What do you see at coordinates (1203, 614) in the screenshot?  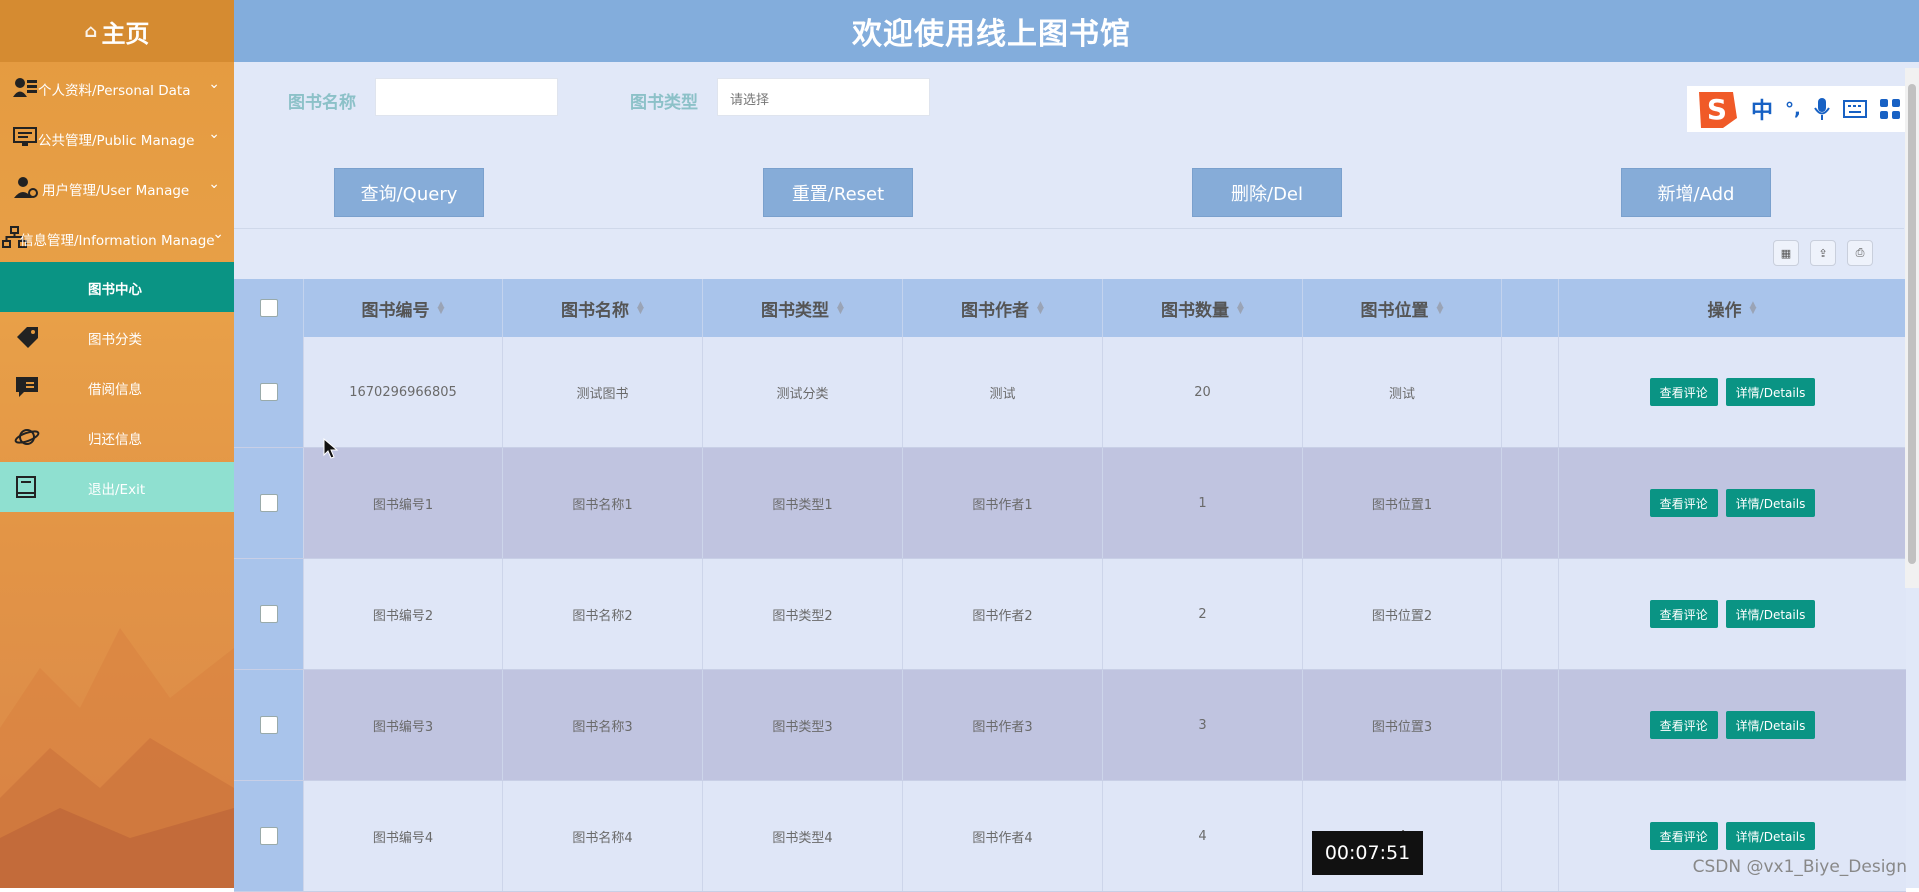 I see `cell-book-quantity: 2` at bounding box center [1203, 614].